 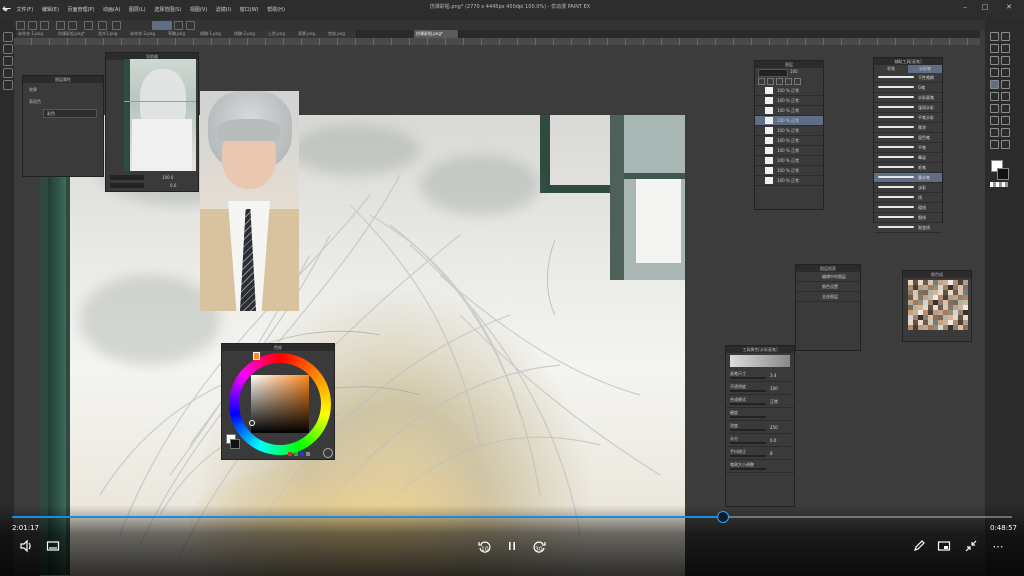 I want to click on color-mode-green, so click(x=296, y=454).